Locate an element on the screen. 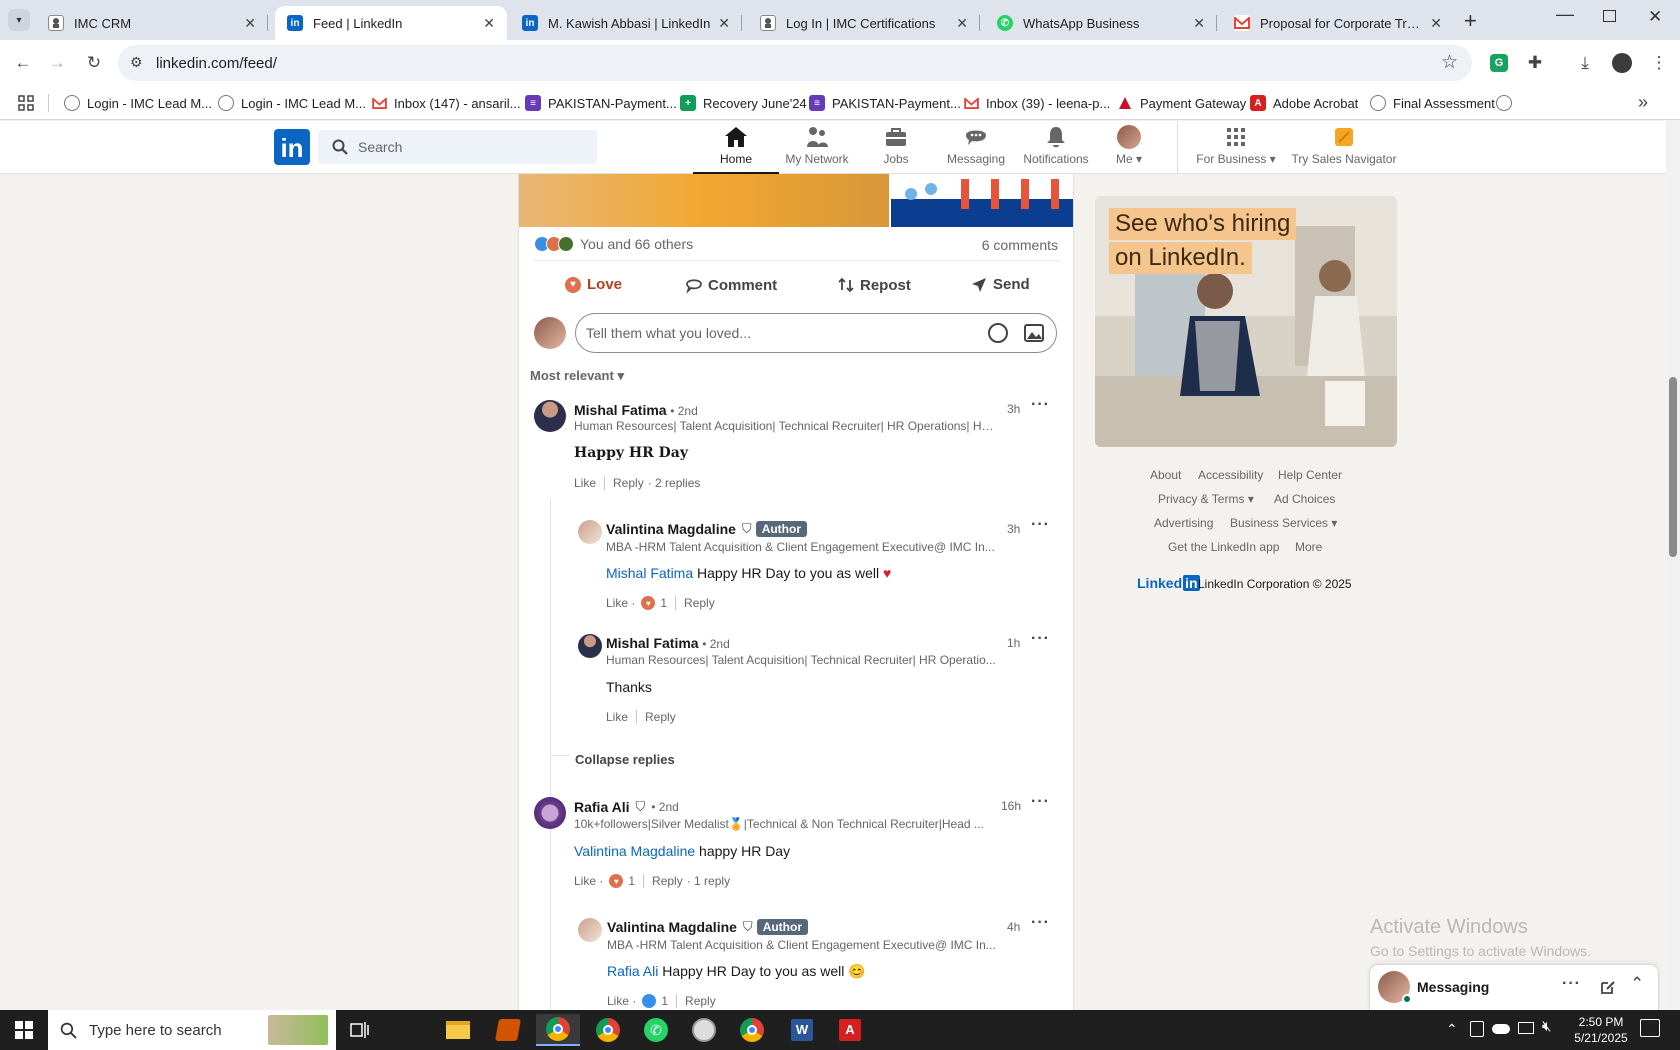  footer-help-center: Help Center is located at coordinates (1310, 475).